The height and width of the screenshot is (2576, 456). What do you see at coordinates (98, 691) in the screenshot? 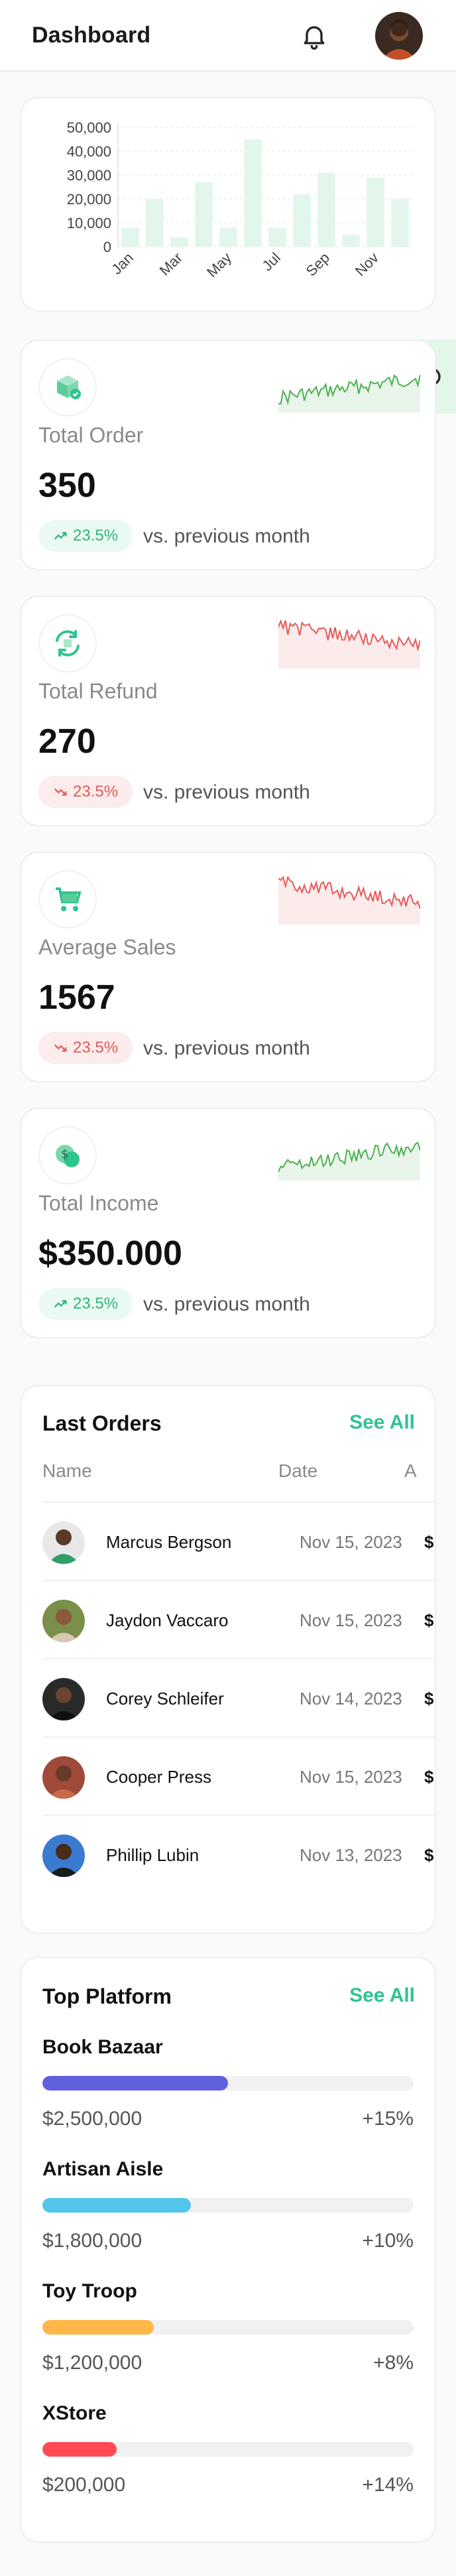
I see `stat-label: Total Refund` at bounding box center [98, 691].